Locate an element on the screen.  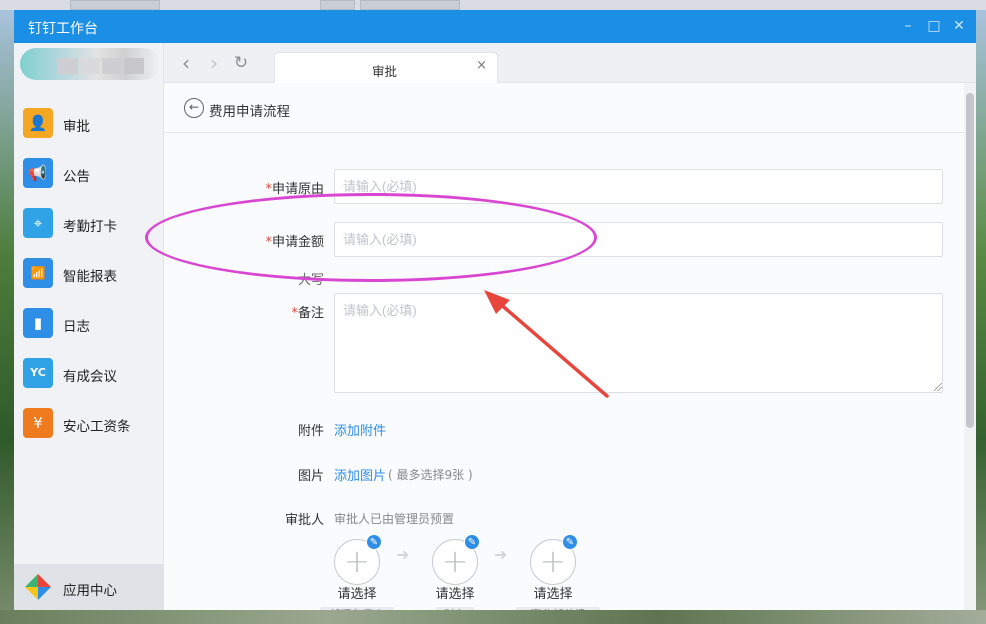
uppercase-label: 大写 is located at coordinates (310, 280).